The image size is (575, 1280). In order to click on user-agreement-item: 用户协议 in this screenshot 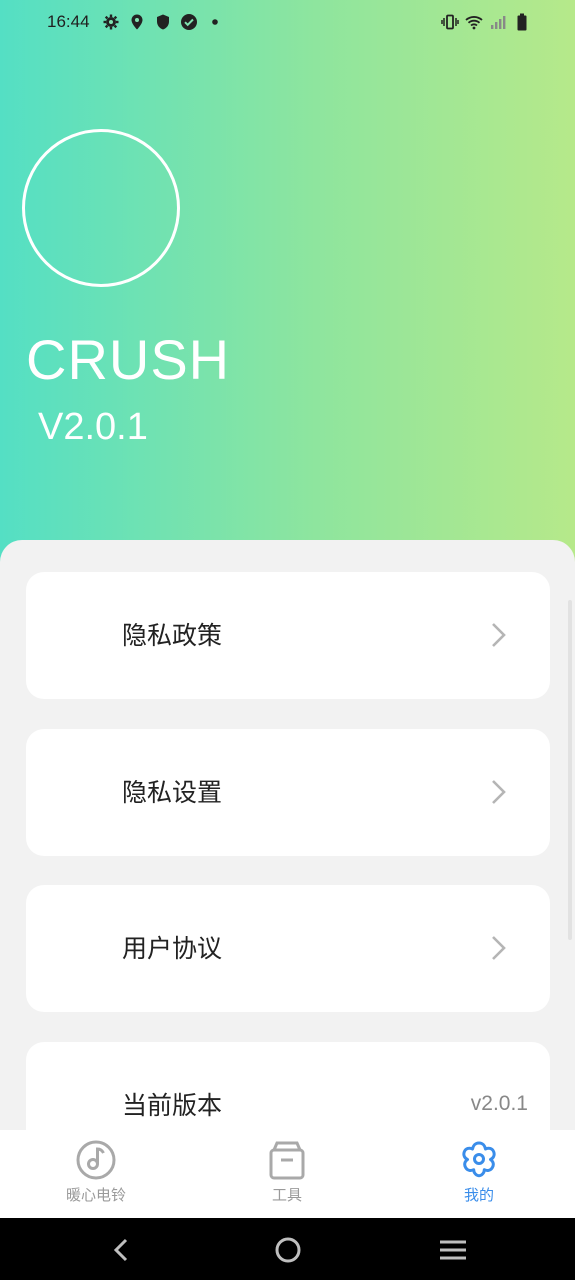, I will do `click(288, 948)`.